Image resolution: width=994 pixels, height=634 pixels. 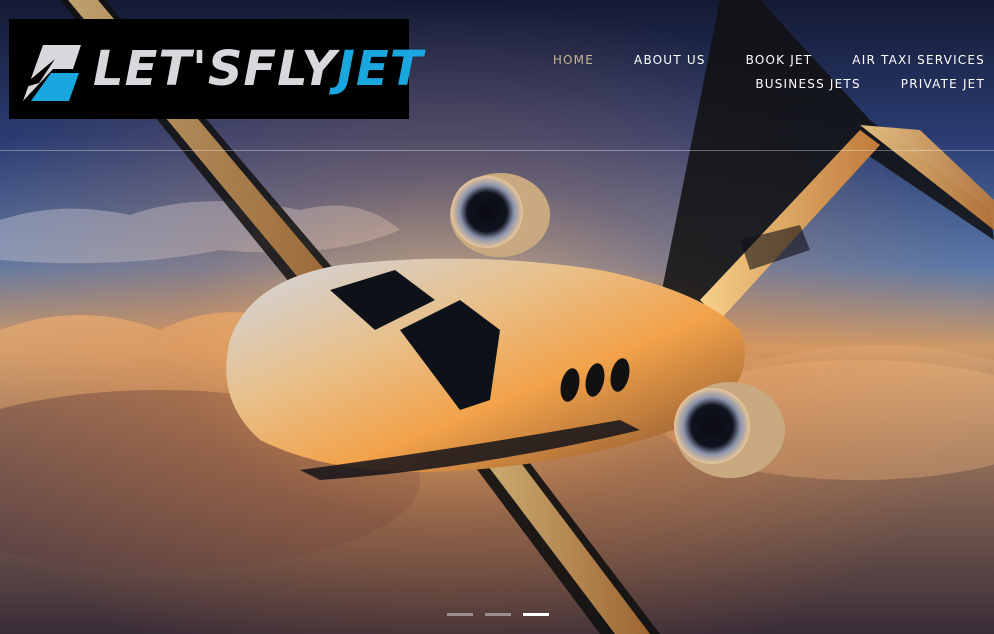 I want to click on nav-home: HOME, so click(x=573, y=60).